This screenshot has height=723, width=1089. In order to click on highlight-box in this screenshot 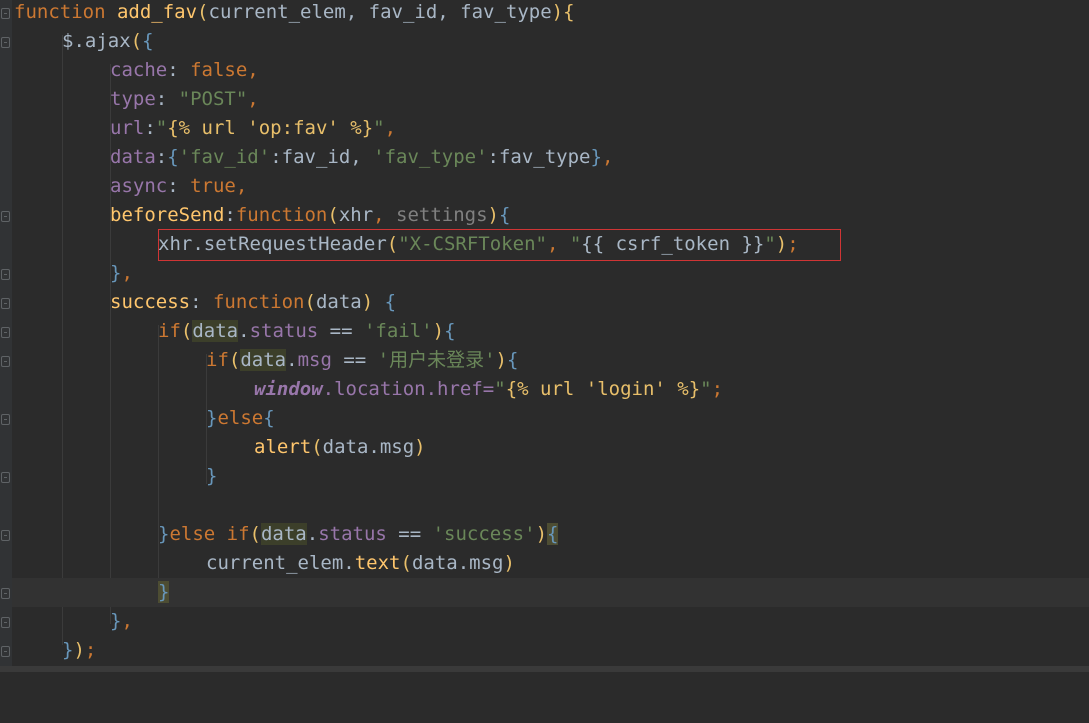, I will do `click(499, 245)`.